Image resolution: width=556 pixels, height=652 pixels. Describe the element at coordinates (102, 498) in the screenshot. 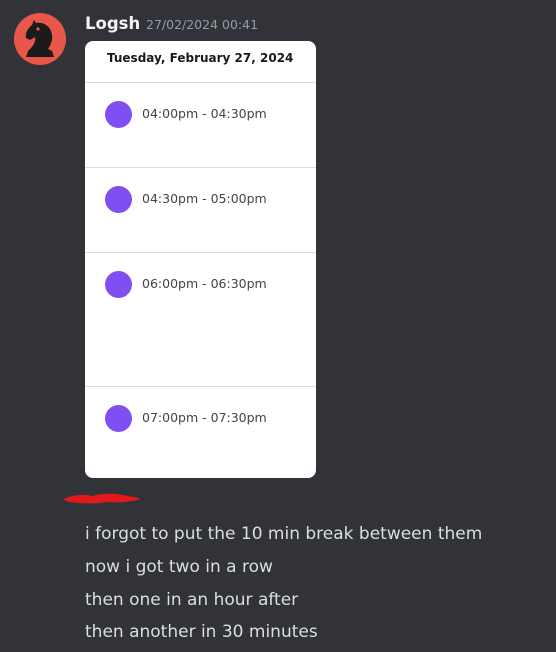

I see `redaction-scribble` at that location.